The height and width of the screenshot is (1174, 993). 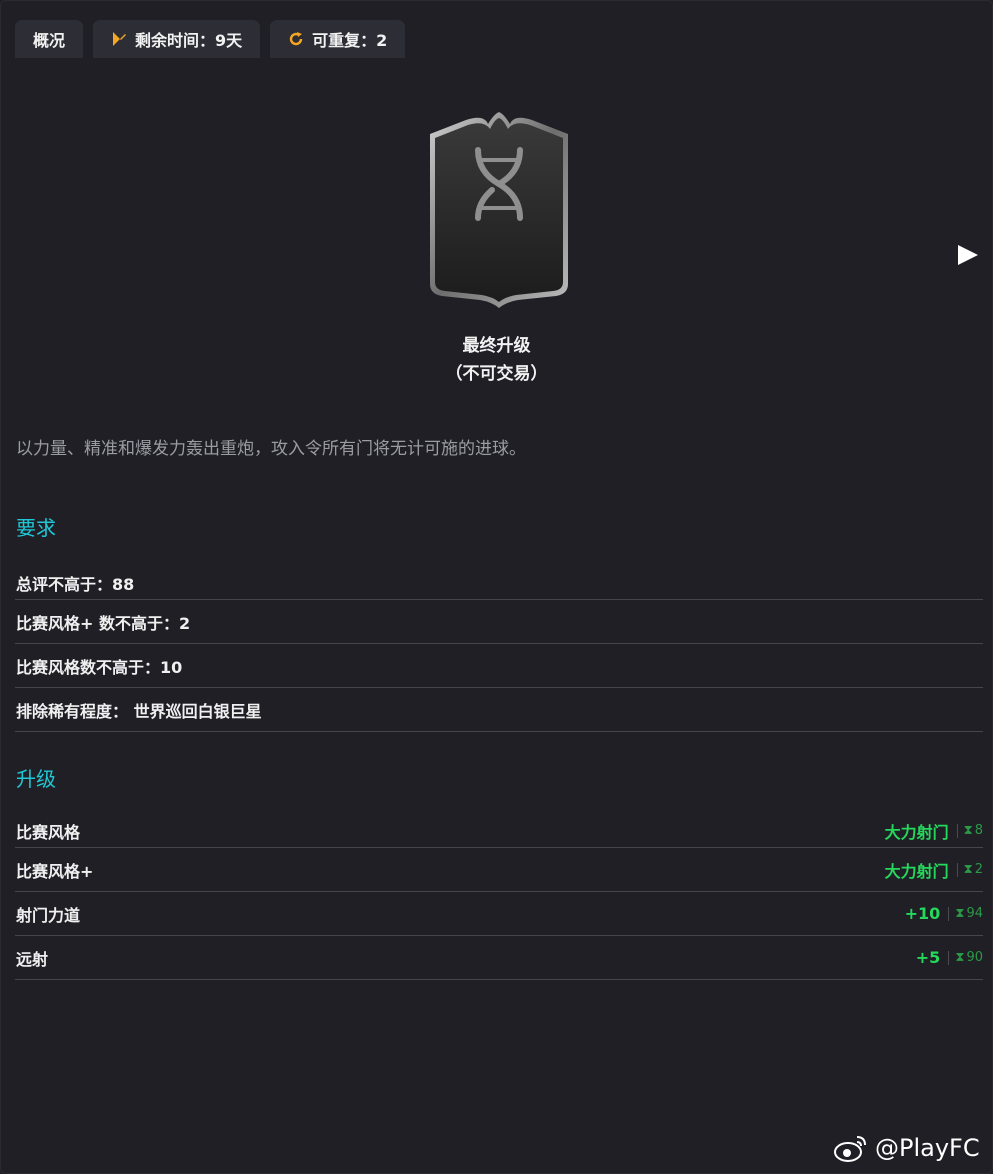 What do you see at coordinates (296, 39) in the screenshot?
I see `refresh-icon` at bounding box center [296, 39].